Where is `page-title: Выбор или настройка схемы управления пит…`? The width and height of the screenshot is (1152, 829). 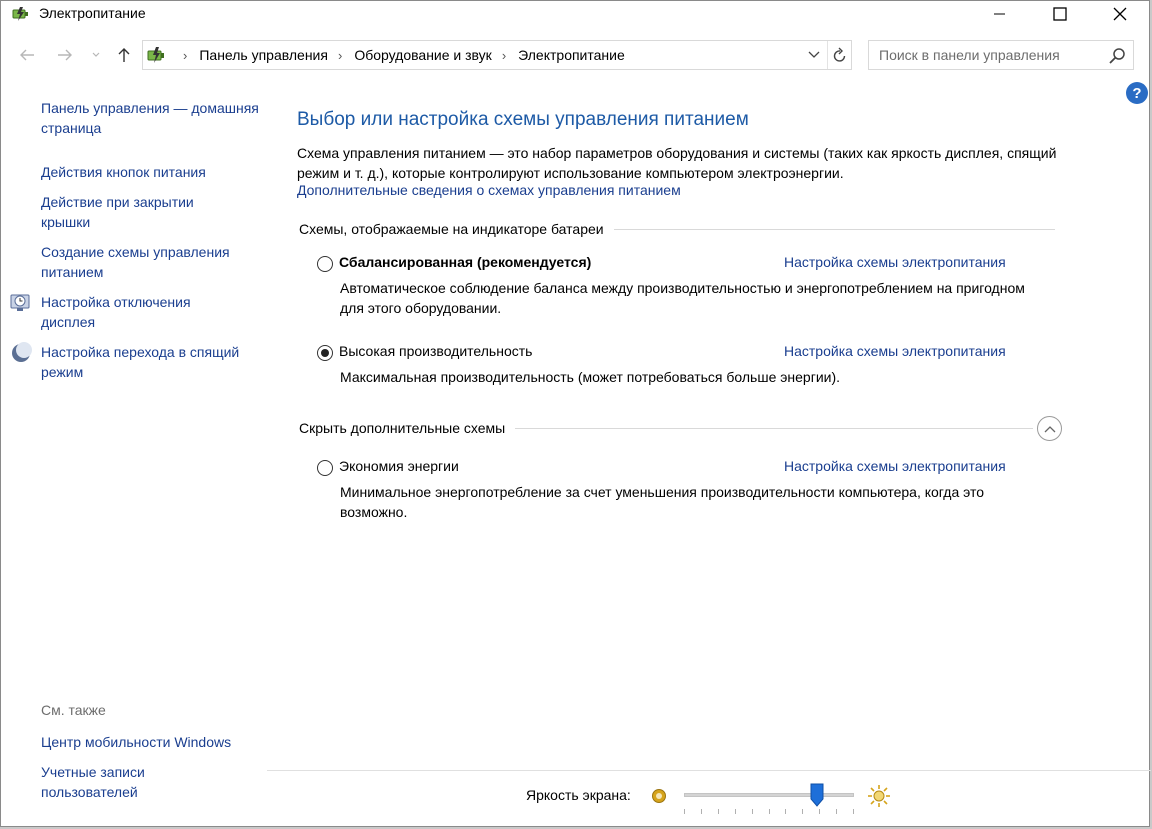 page-title: Выбор или настройка схемы управления пит… is located at coordinates (523, 119).